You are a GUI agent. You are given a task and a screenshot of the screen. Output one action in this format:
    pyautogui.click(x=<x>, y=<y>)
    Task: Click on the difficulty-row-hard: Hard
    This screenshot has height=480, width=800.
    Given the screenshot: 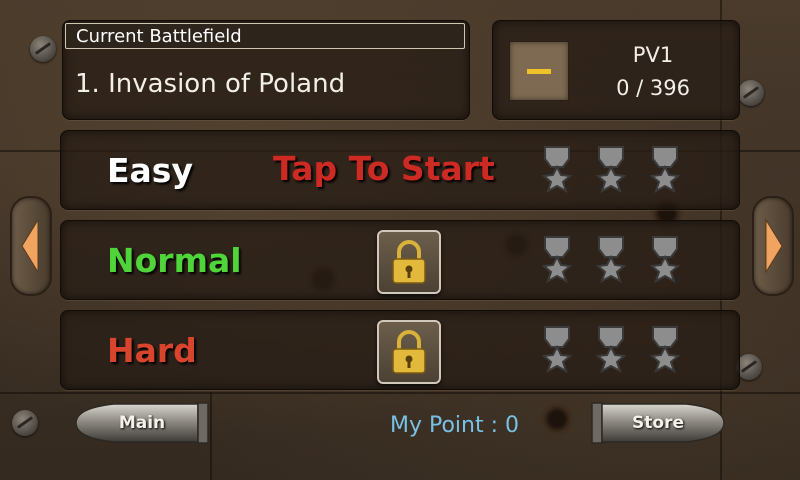 What is the action you would take?
    pyautogui.click(x=400, y=350)
    